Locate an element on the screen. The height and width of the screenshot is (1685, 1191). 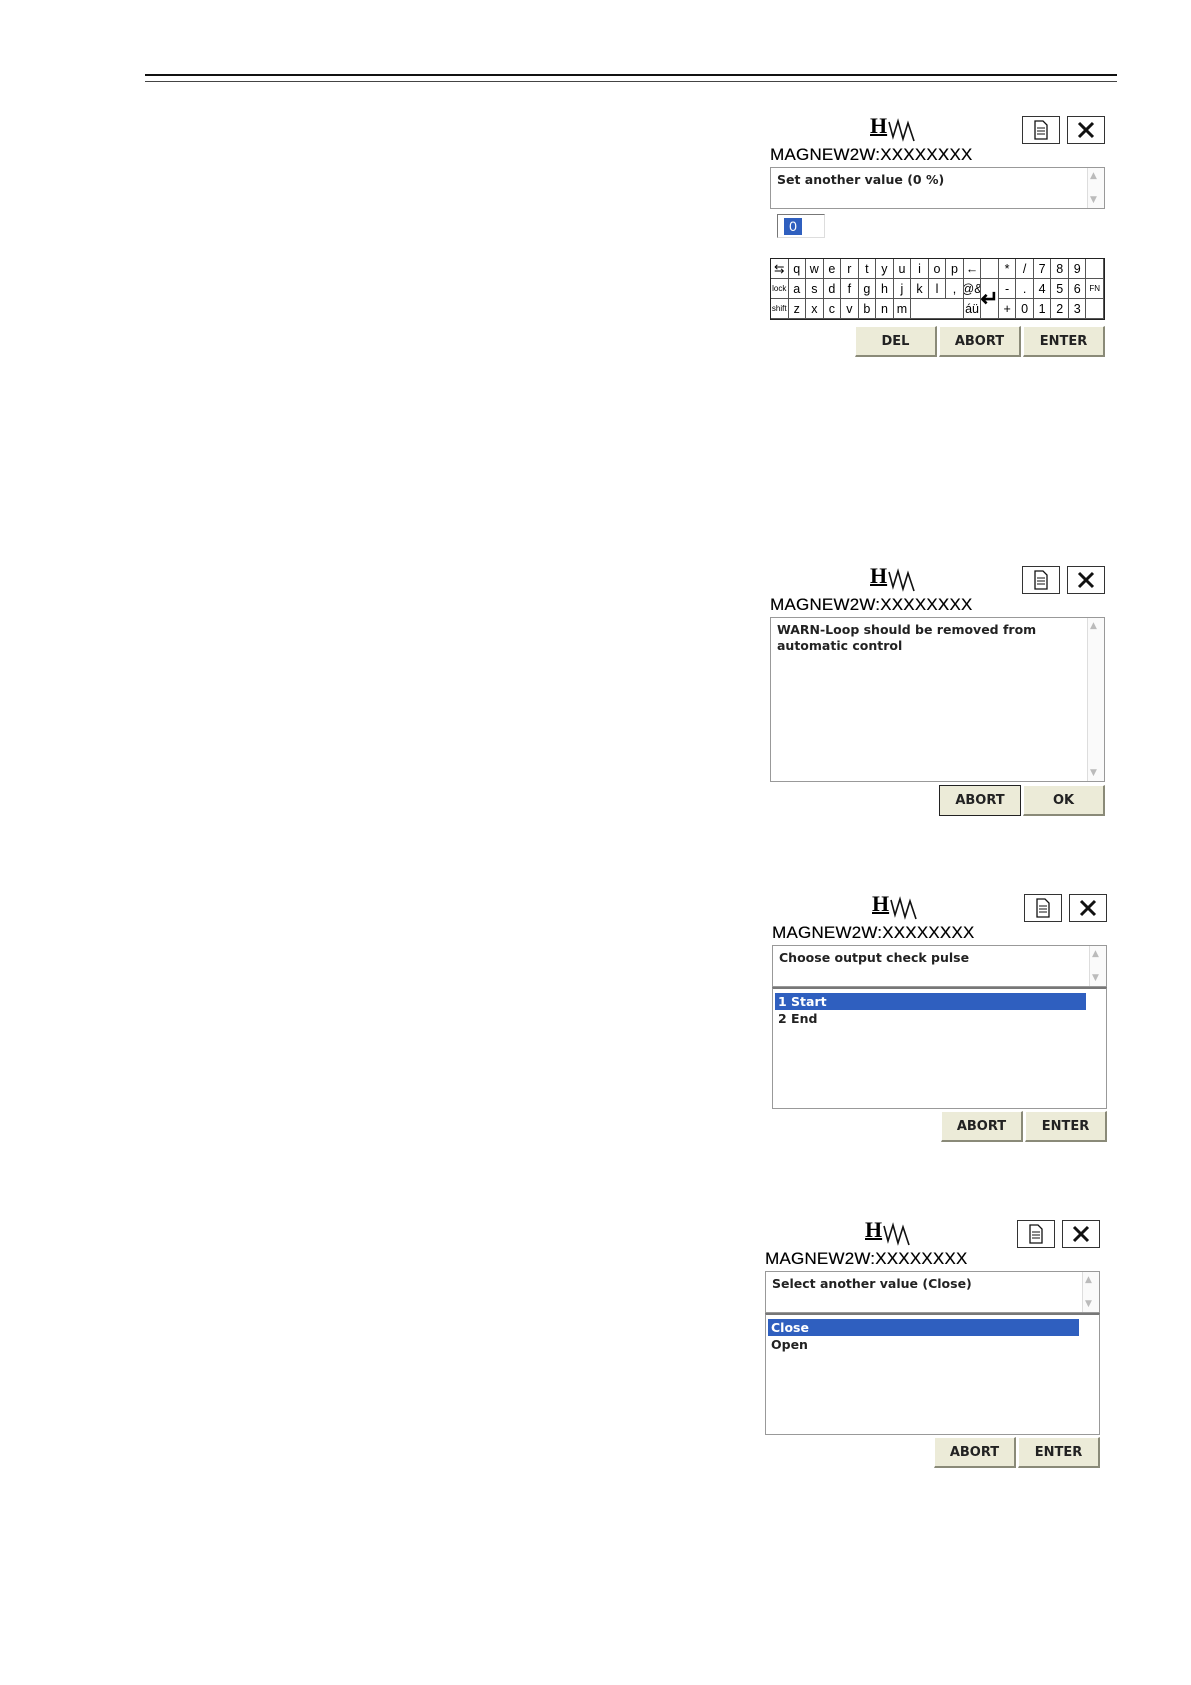
key-backspace: ← is located at coordinates (972, 269).